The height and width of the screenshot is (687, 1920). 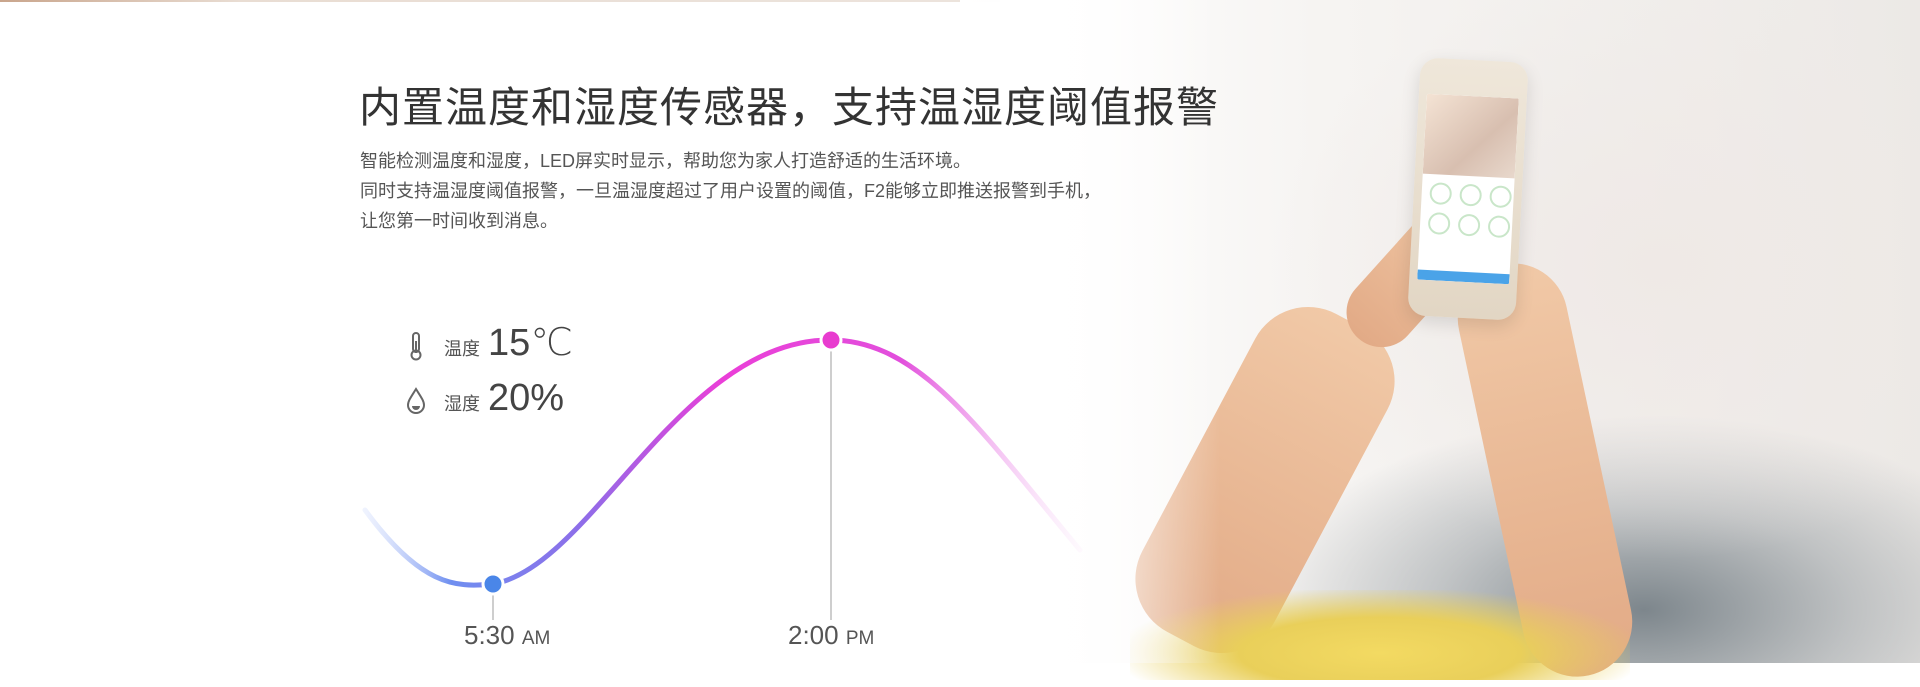 I want to click on curve-line, so click(x=722, y=462).